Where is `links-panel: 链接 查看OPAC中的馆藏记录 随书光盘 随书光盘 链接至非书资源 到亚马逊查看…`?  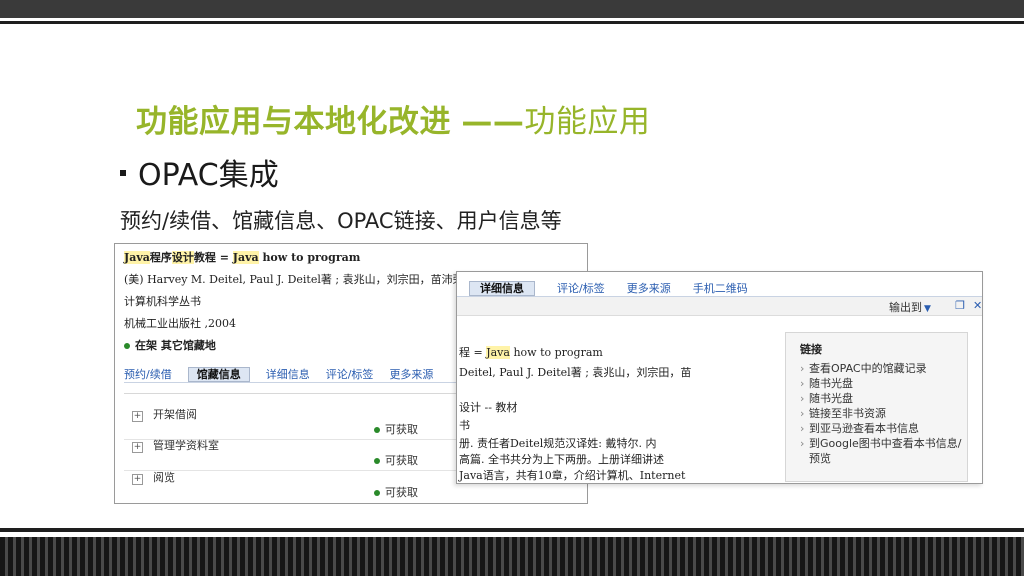
links-panel: 链接 查看OPAC中的馆藏记录 随书光盘 随书光盘 链接至非书资源 到亚马逊查看… is located at coordinates (876, 407).